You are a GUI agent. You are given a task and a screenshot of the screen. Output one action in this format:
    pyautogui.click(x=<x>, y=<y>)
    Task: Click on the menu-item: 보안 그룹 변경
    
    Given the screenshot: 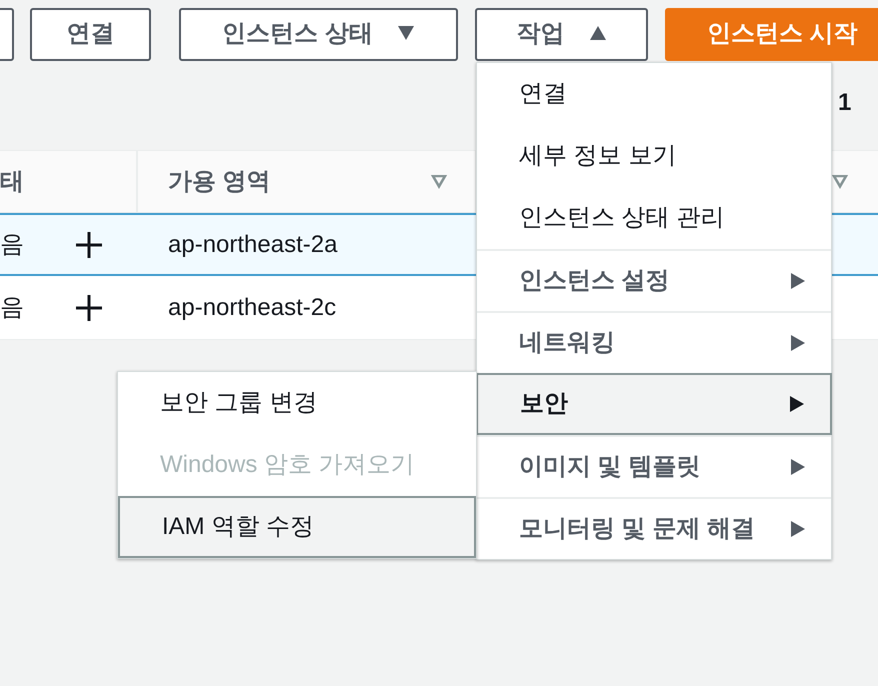 What is the action you would take?
    pyautogui.click(x=297, y=403)
    